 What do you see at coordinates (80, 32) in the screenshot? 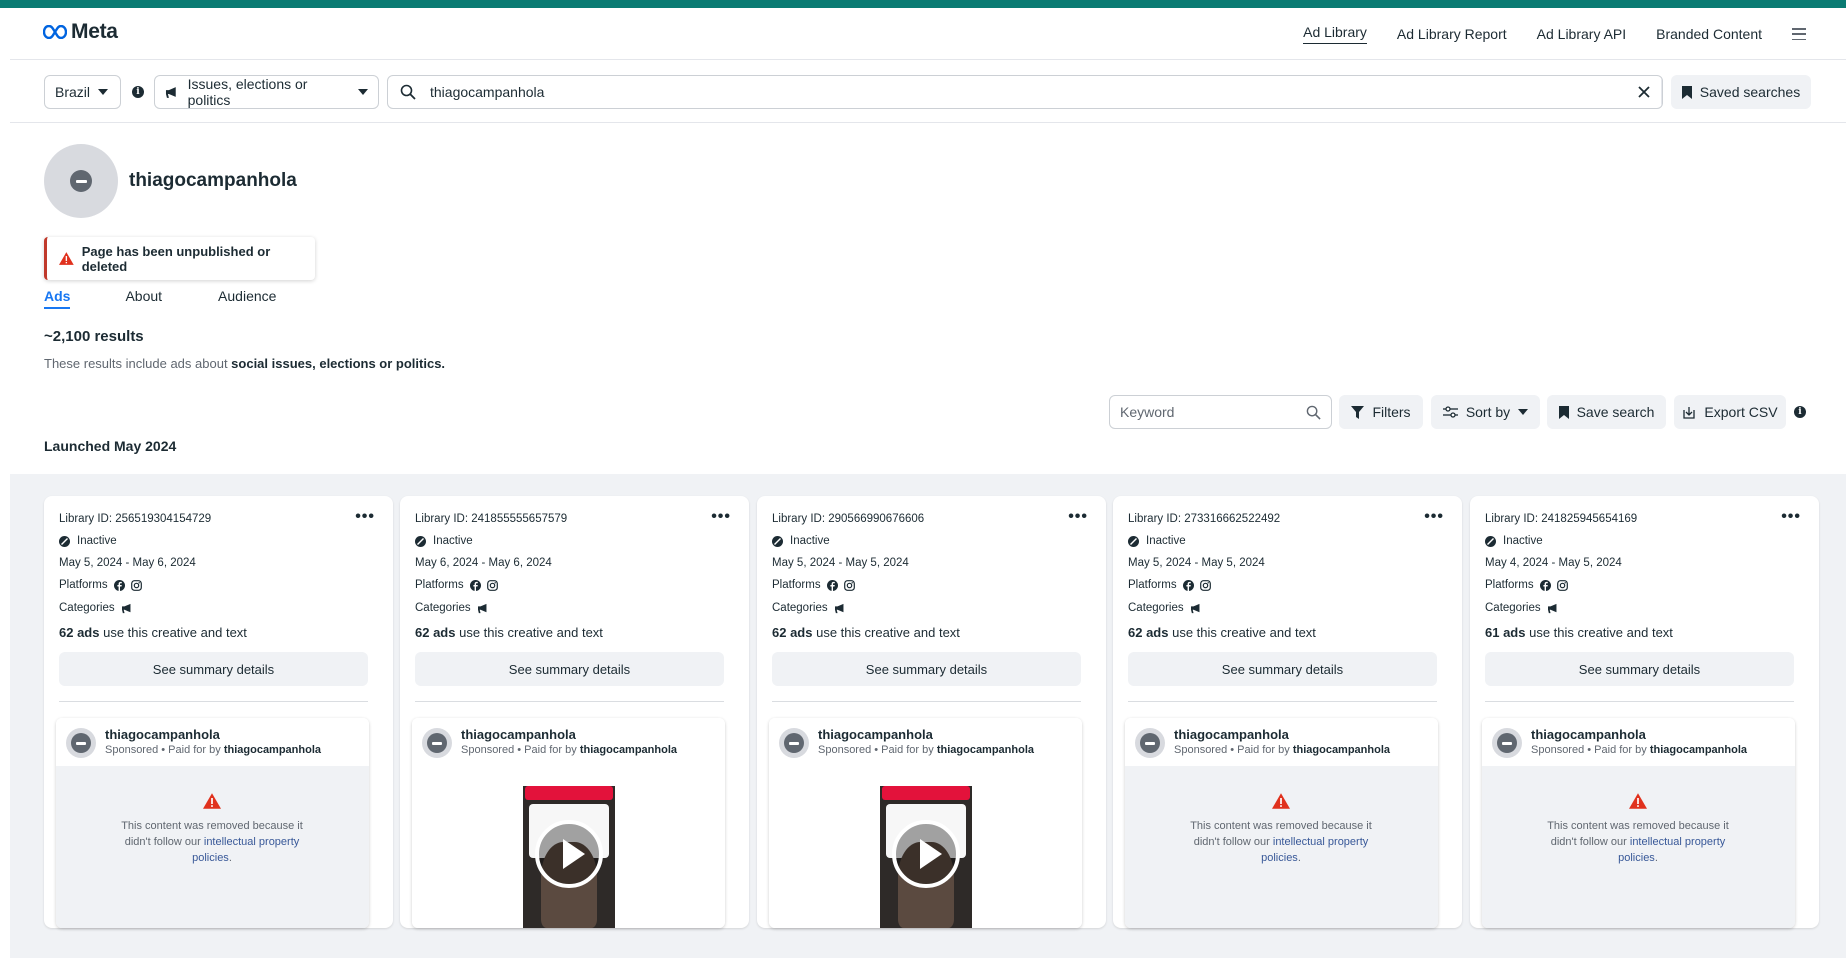
I see `meta-logo: Meta` at bounding box center [80, 32].